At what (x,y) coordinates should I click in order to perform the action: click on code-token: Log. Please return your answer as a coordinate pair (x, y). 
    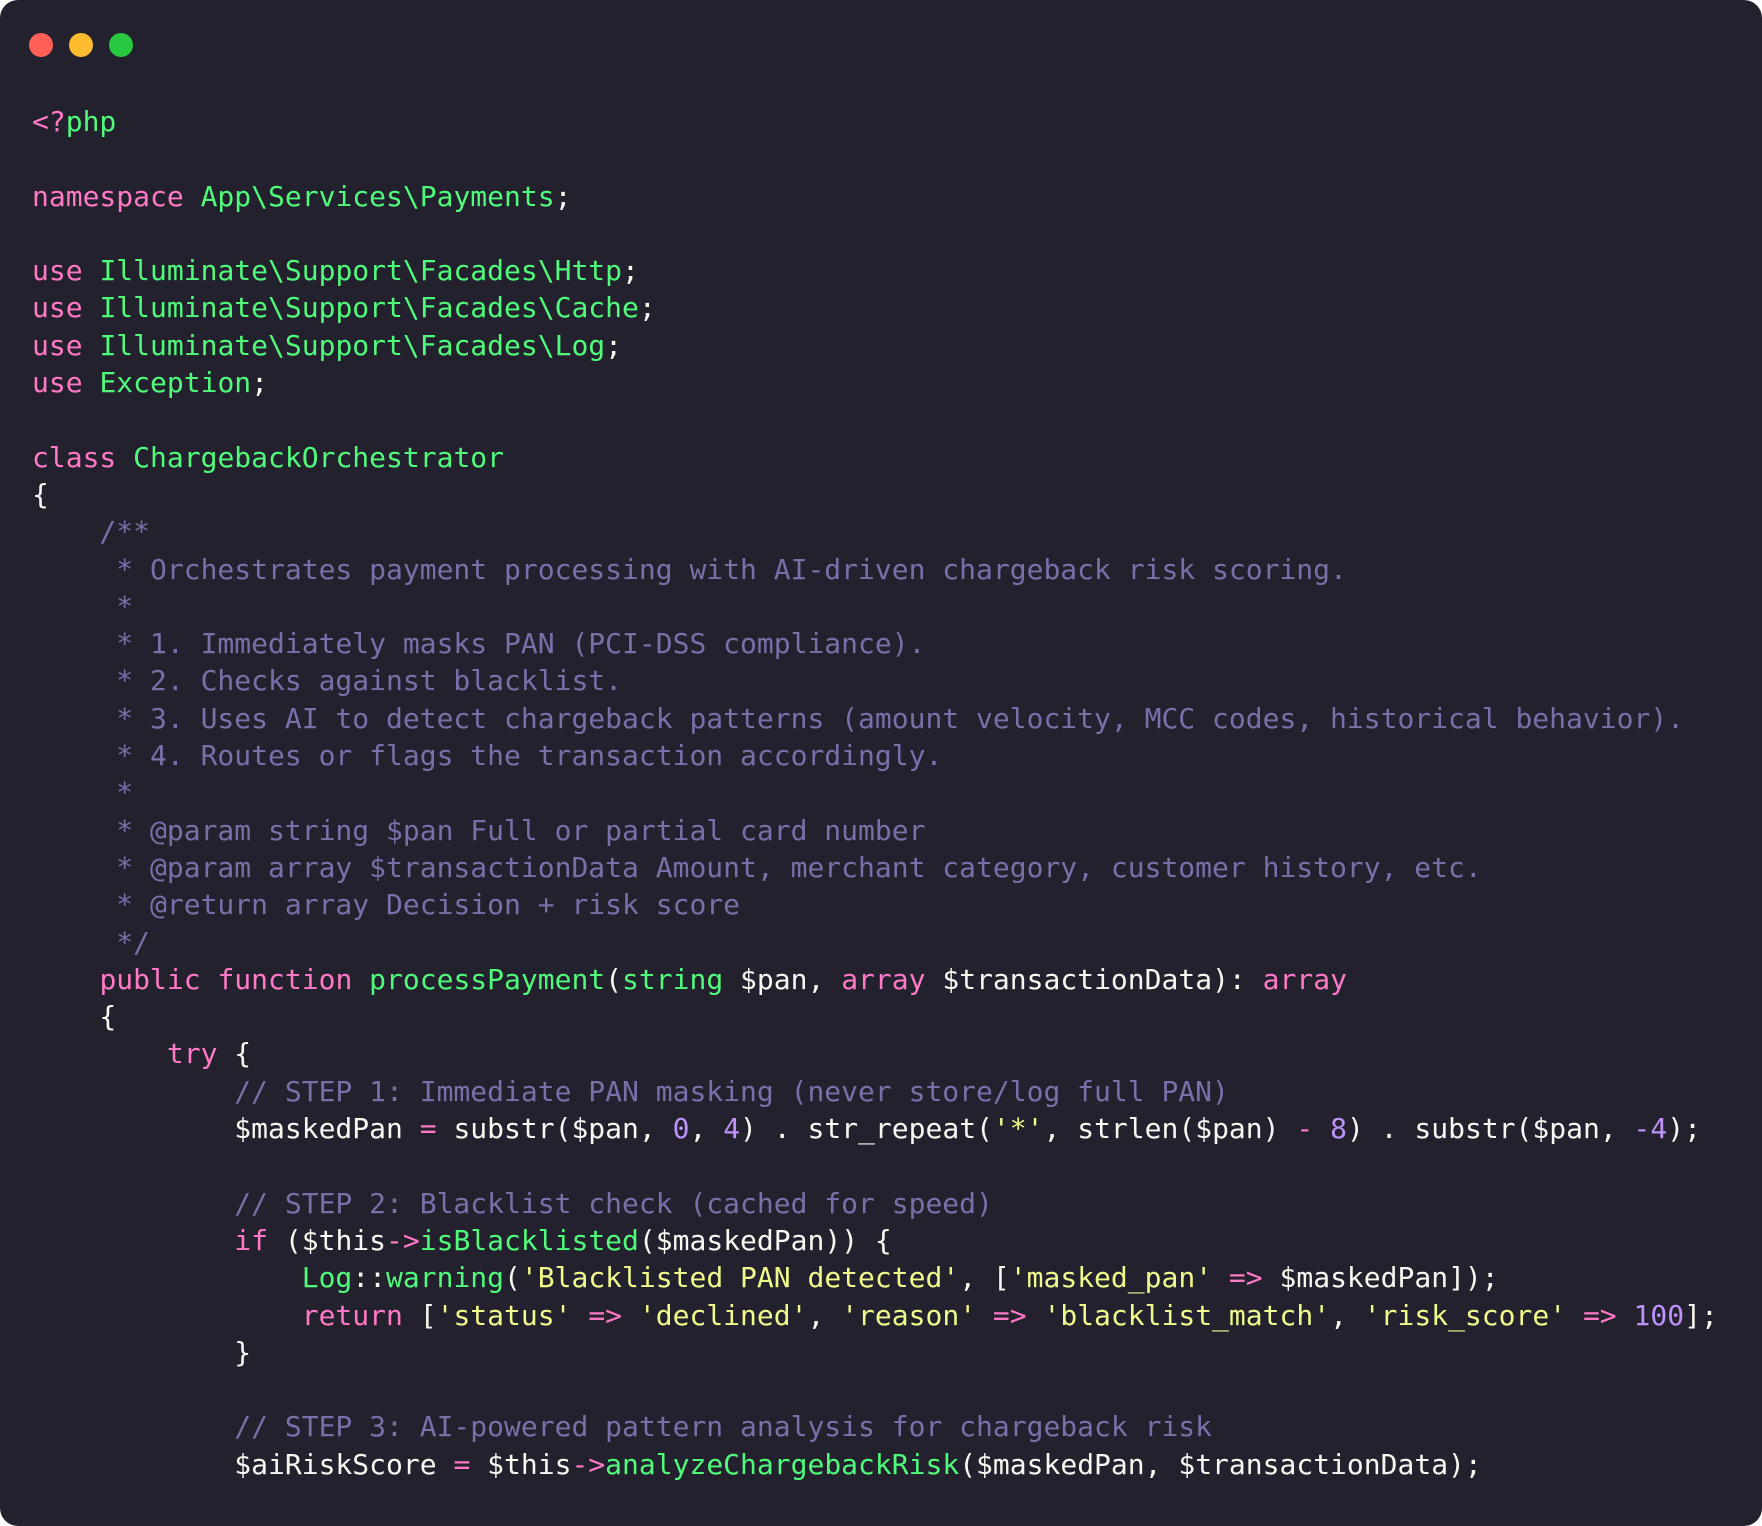
    Looking at the image, I should click on (327, 1278).